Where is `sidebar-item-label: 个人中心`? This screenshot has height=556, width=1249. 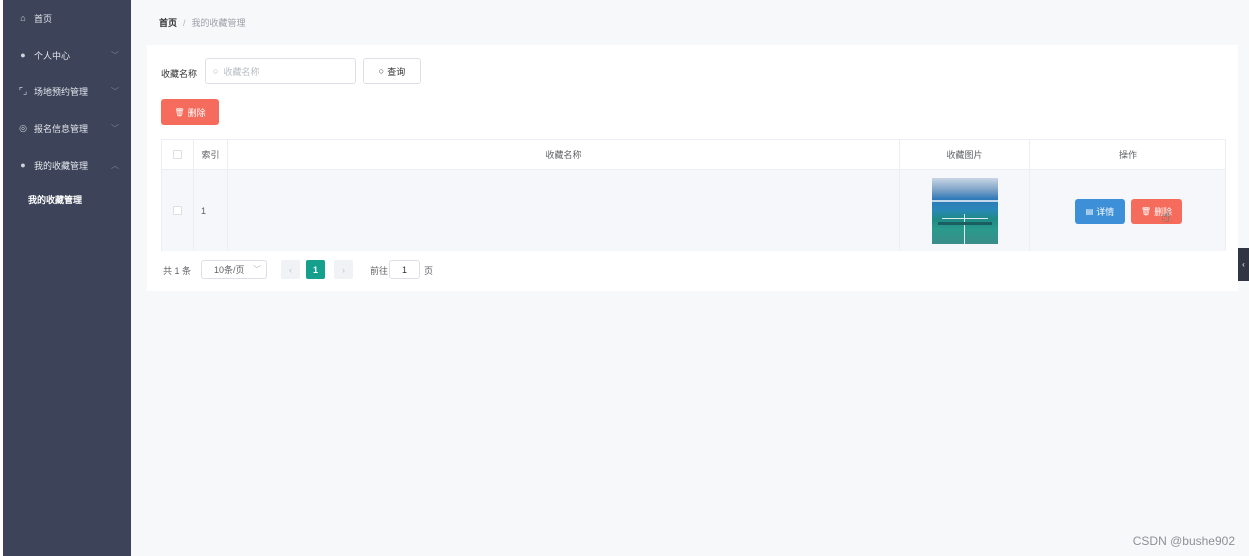 sidebar-item-label: 个人中心 is located at coordinates (52, 55).